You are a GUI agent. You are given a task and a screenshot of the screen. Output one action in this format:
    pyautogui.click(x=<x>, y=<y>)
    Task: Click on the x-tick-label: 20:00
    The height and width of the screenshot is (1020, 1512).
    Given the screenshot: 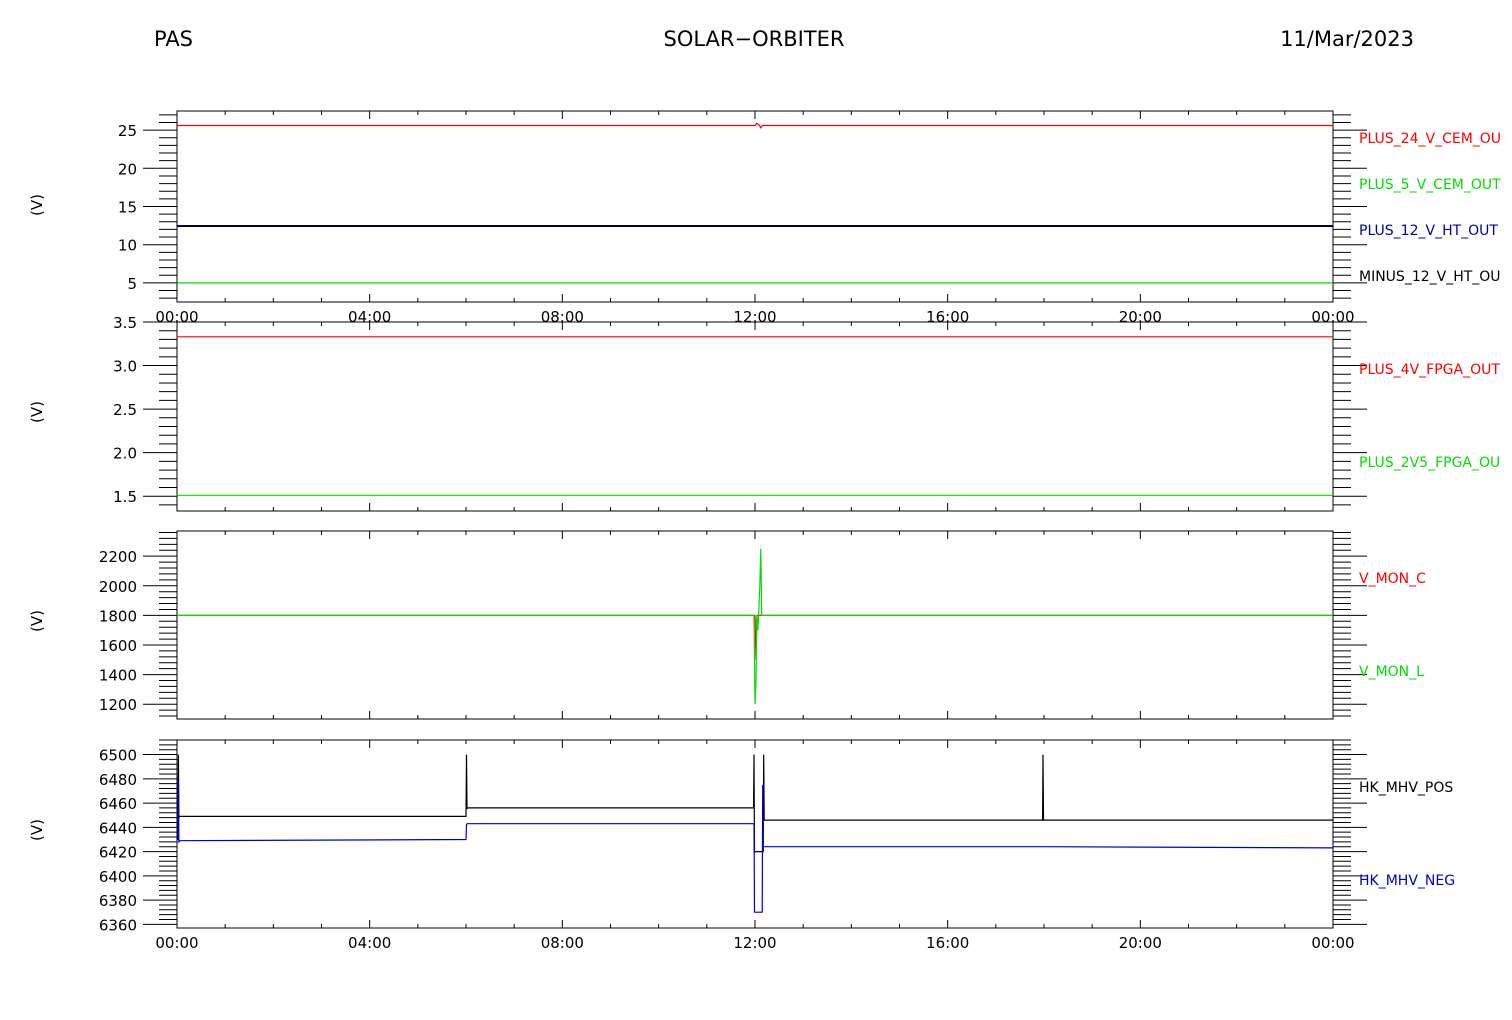 What is the action you would take?
    pyautogui.click(x=1140, y=943)
    